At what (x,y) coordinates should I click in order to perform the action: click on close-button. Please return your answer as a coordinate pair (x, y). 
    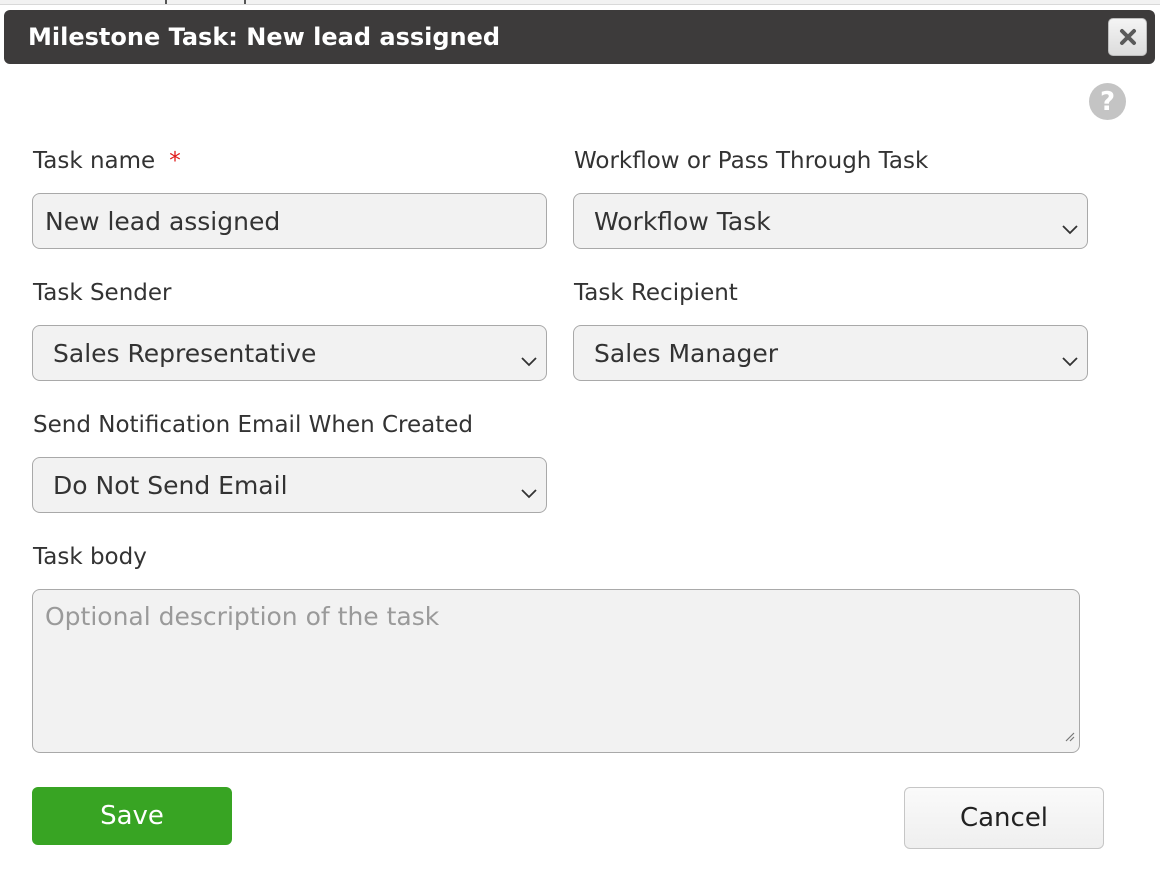
    Looking at the image, I should click on (1127, 37).